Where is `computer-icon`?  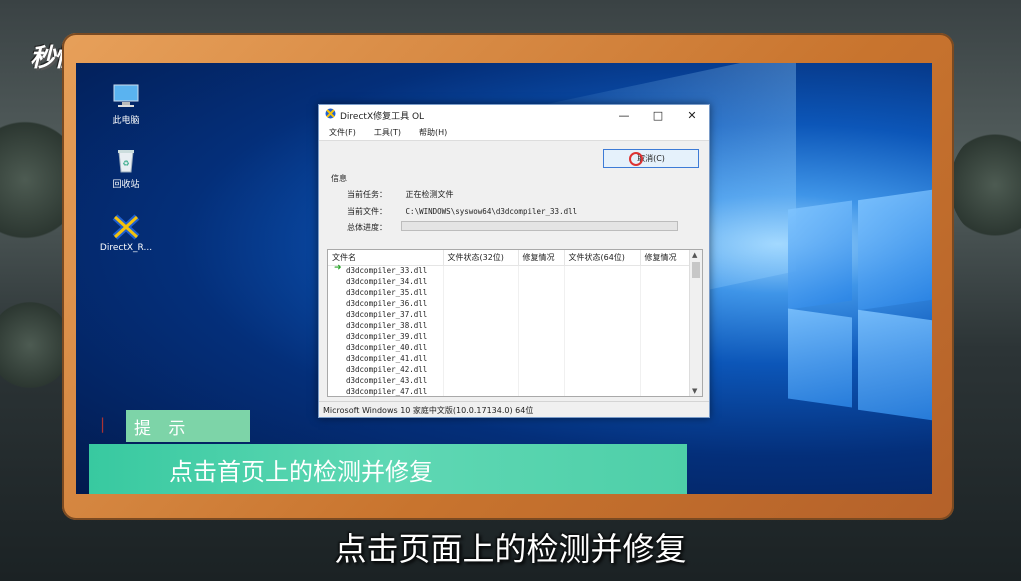 computer-icon is located at coordinates (126, 96).